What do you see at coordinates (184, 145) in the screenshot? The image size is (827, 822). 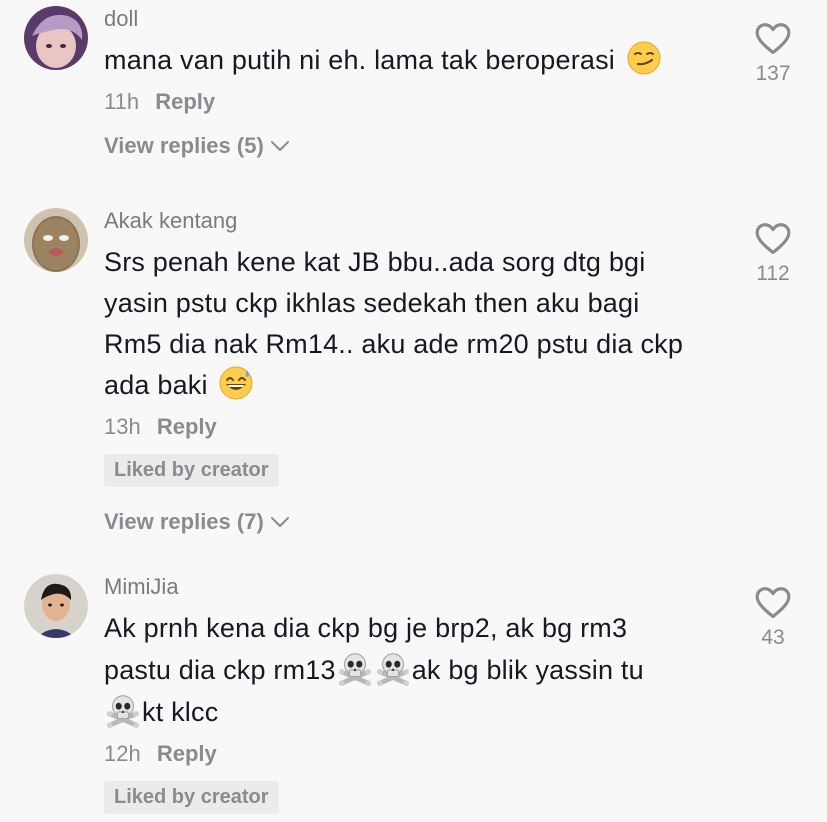 I see `view-replies-label: View replies (5)` at bounding box center [184, 145].